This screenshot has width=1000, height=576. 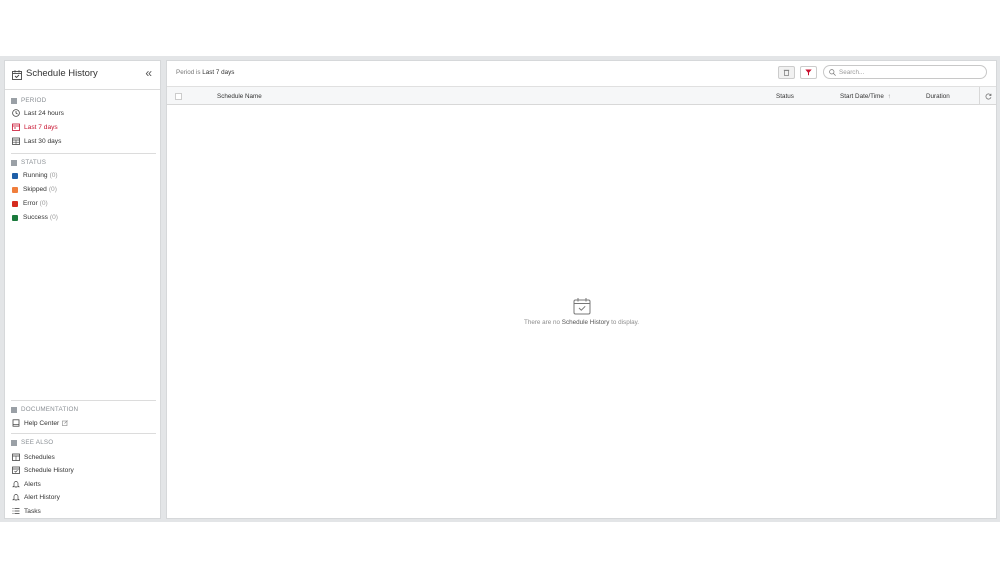 I want to click on period-item-last-30-days: Last 30 days, so click(x=36, y=141).